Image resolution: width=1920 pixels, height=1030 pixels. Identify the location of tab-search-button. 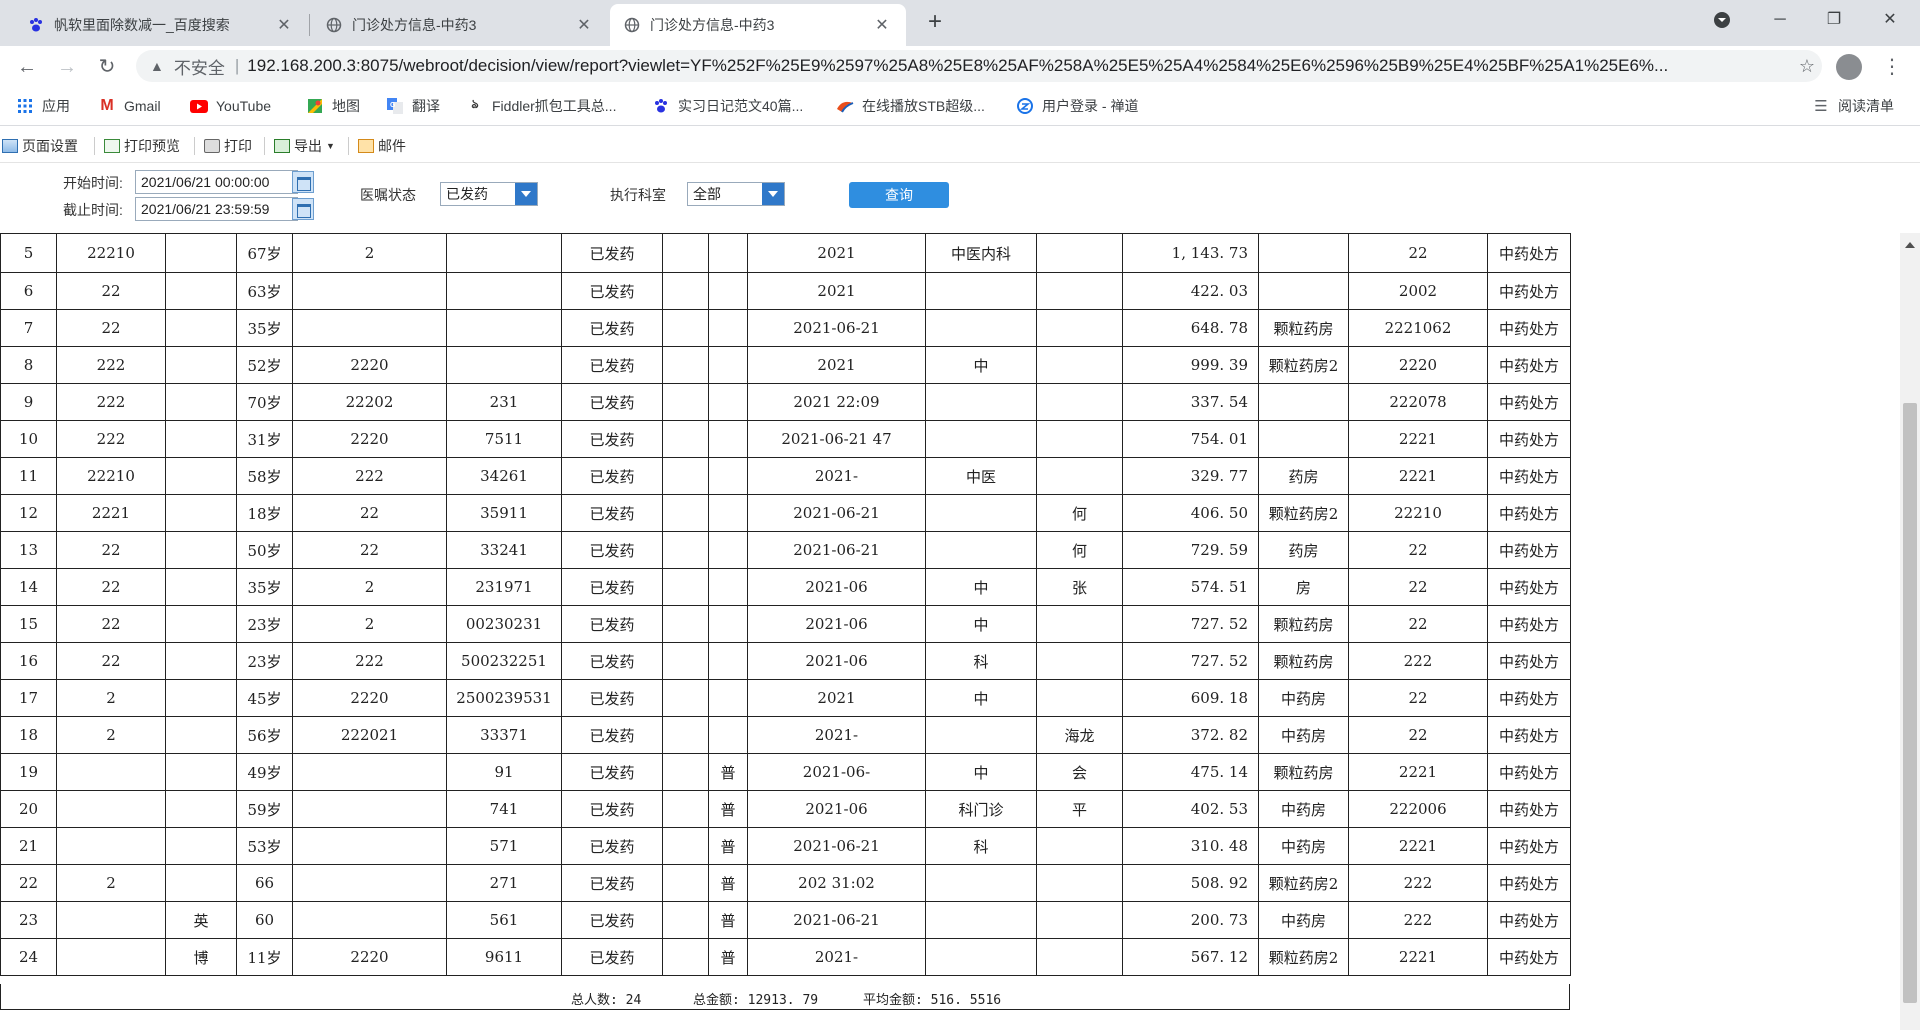
(1722, 20).